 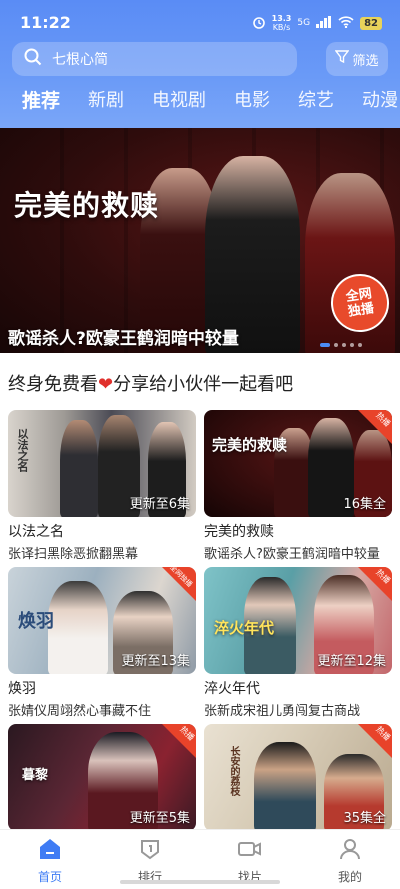 What do you see at coordinates (342, 59) in the screenshot?
I see `filter-icon` at bounding box center [342, 59].